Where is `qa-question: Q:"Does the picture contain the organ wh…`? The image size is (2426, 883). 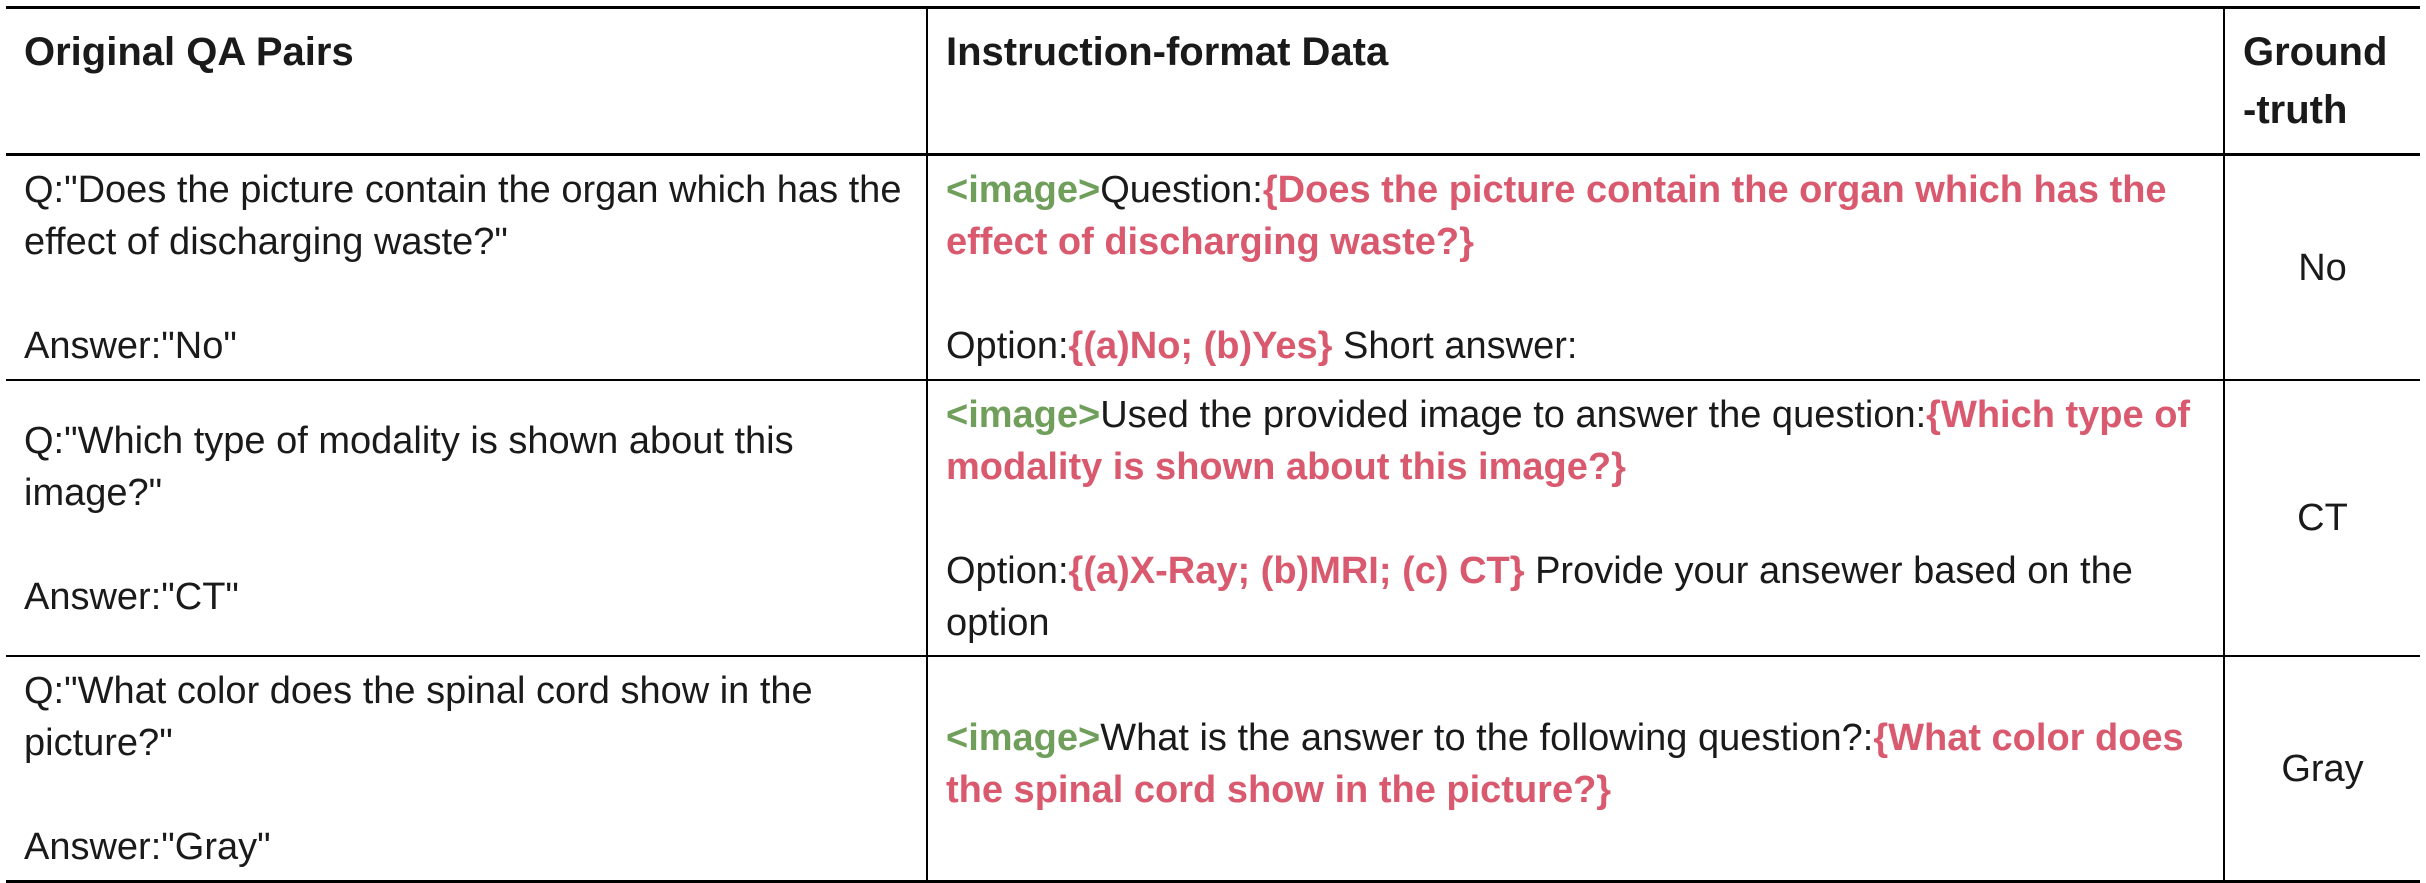 qa-question: Q:"Does the picture contain the organ wh… is located at coordinates (463, 216).